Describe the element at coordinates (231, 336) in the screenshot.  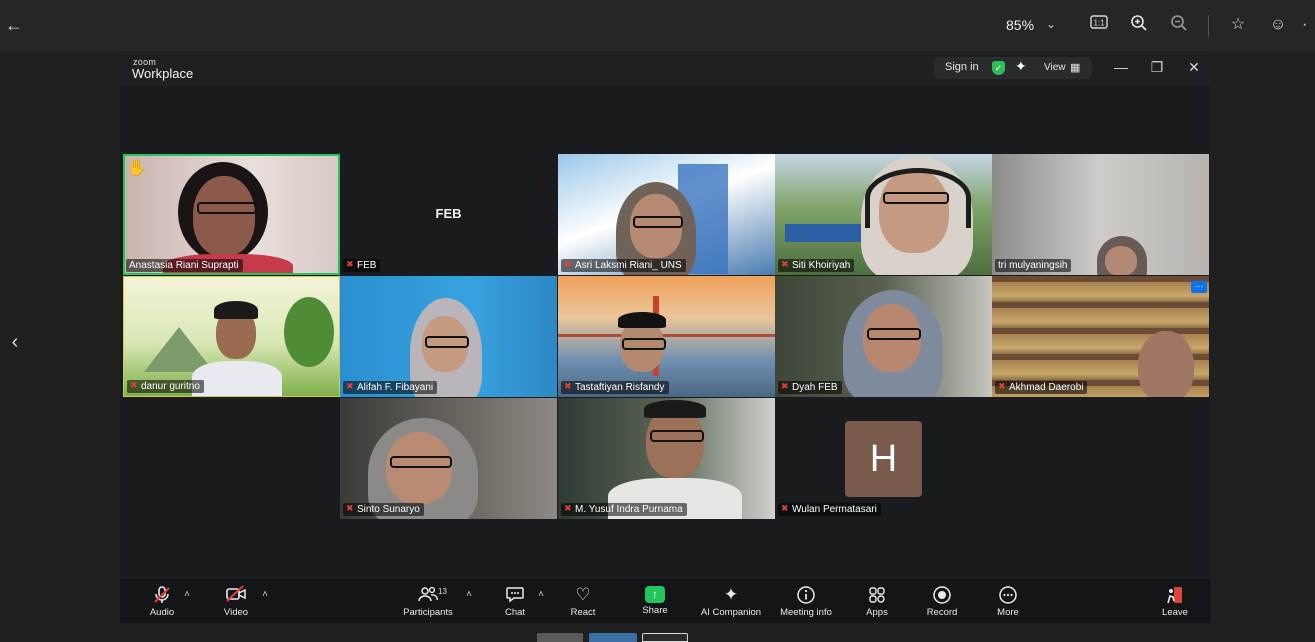
I see `video-tile: ✖ danur guritno` at that location.